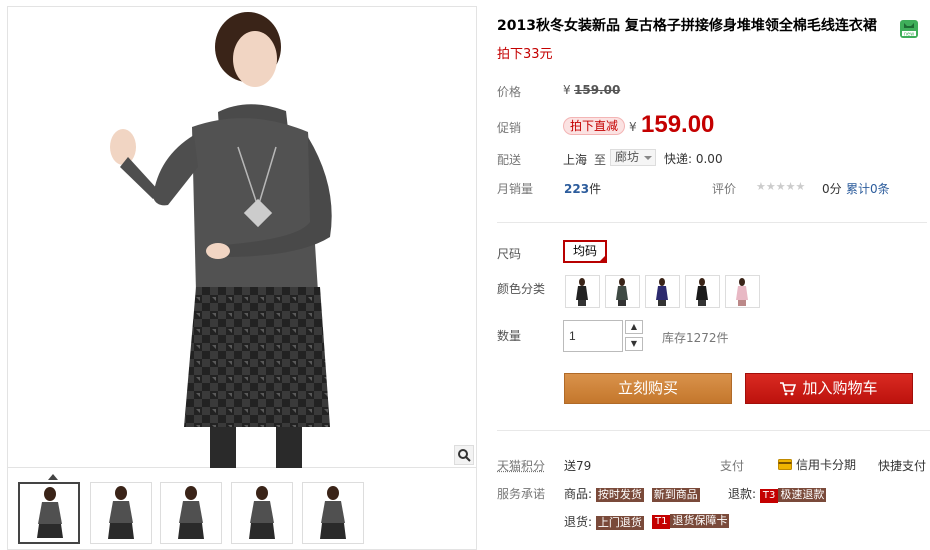 The image size is (930, 550). I want to click on promo-tag: 拍下直减, so click(594, 126).